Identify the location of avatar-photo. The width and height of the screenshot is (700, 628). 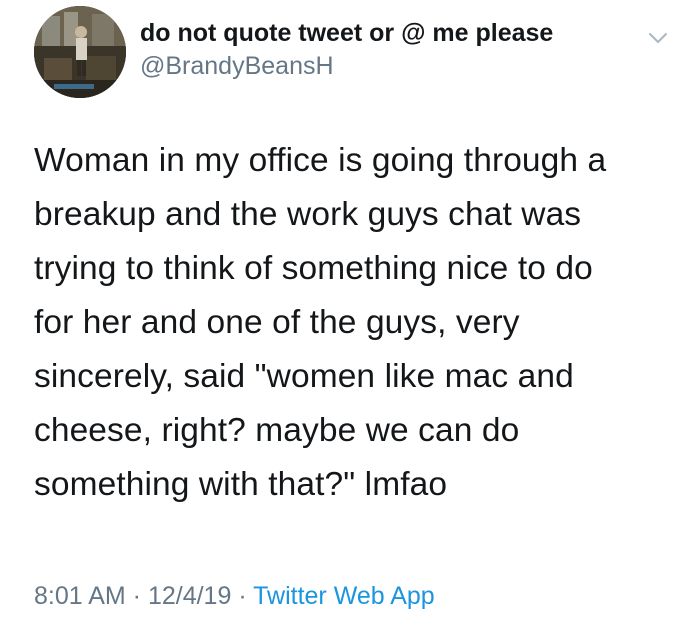
(80, 52).